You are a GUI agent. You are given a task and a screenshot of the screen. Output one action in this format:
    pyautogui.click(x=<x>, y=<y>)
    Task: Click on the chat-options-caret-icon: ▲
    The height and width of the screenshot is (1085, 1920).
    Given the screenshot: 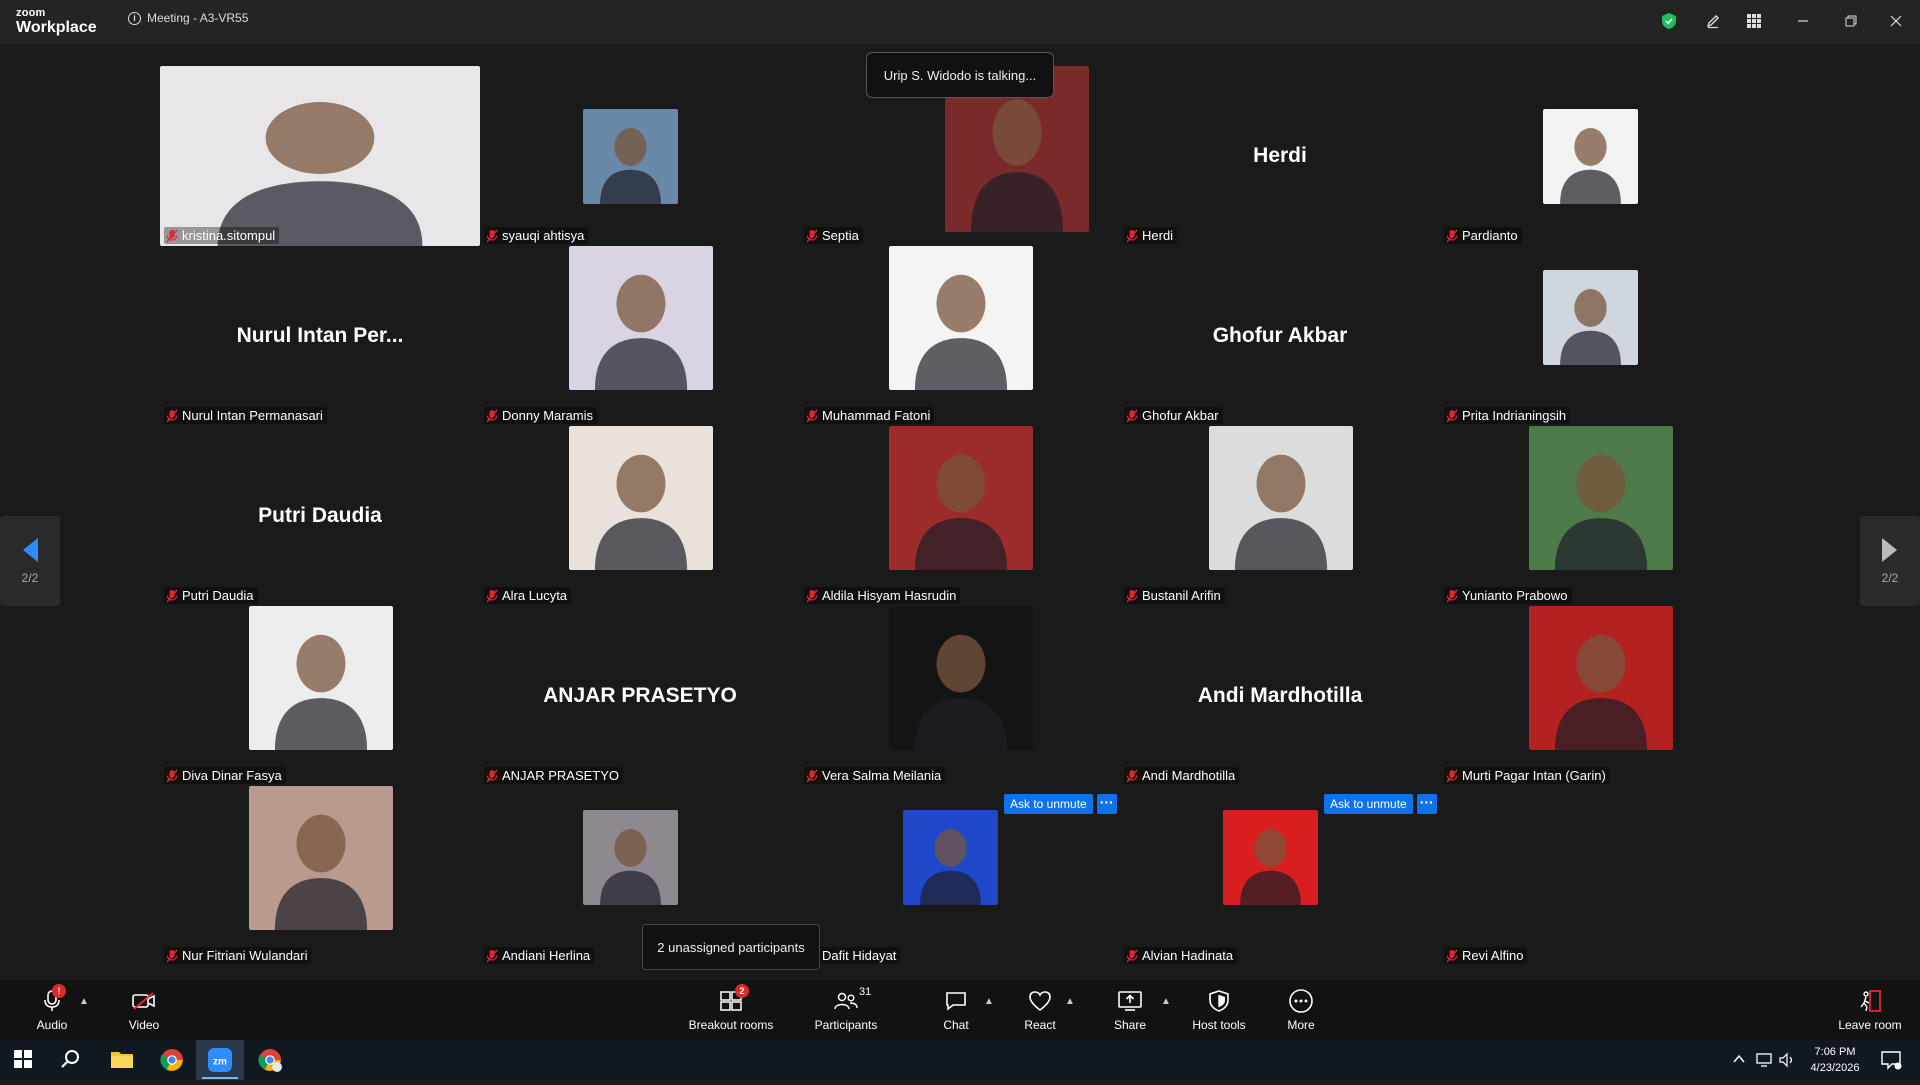 What is the action you would take?
    pyautogui.click(x=989, y=1001)
    